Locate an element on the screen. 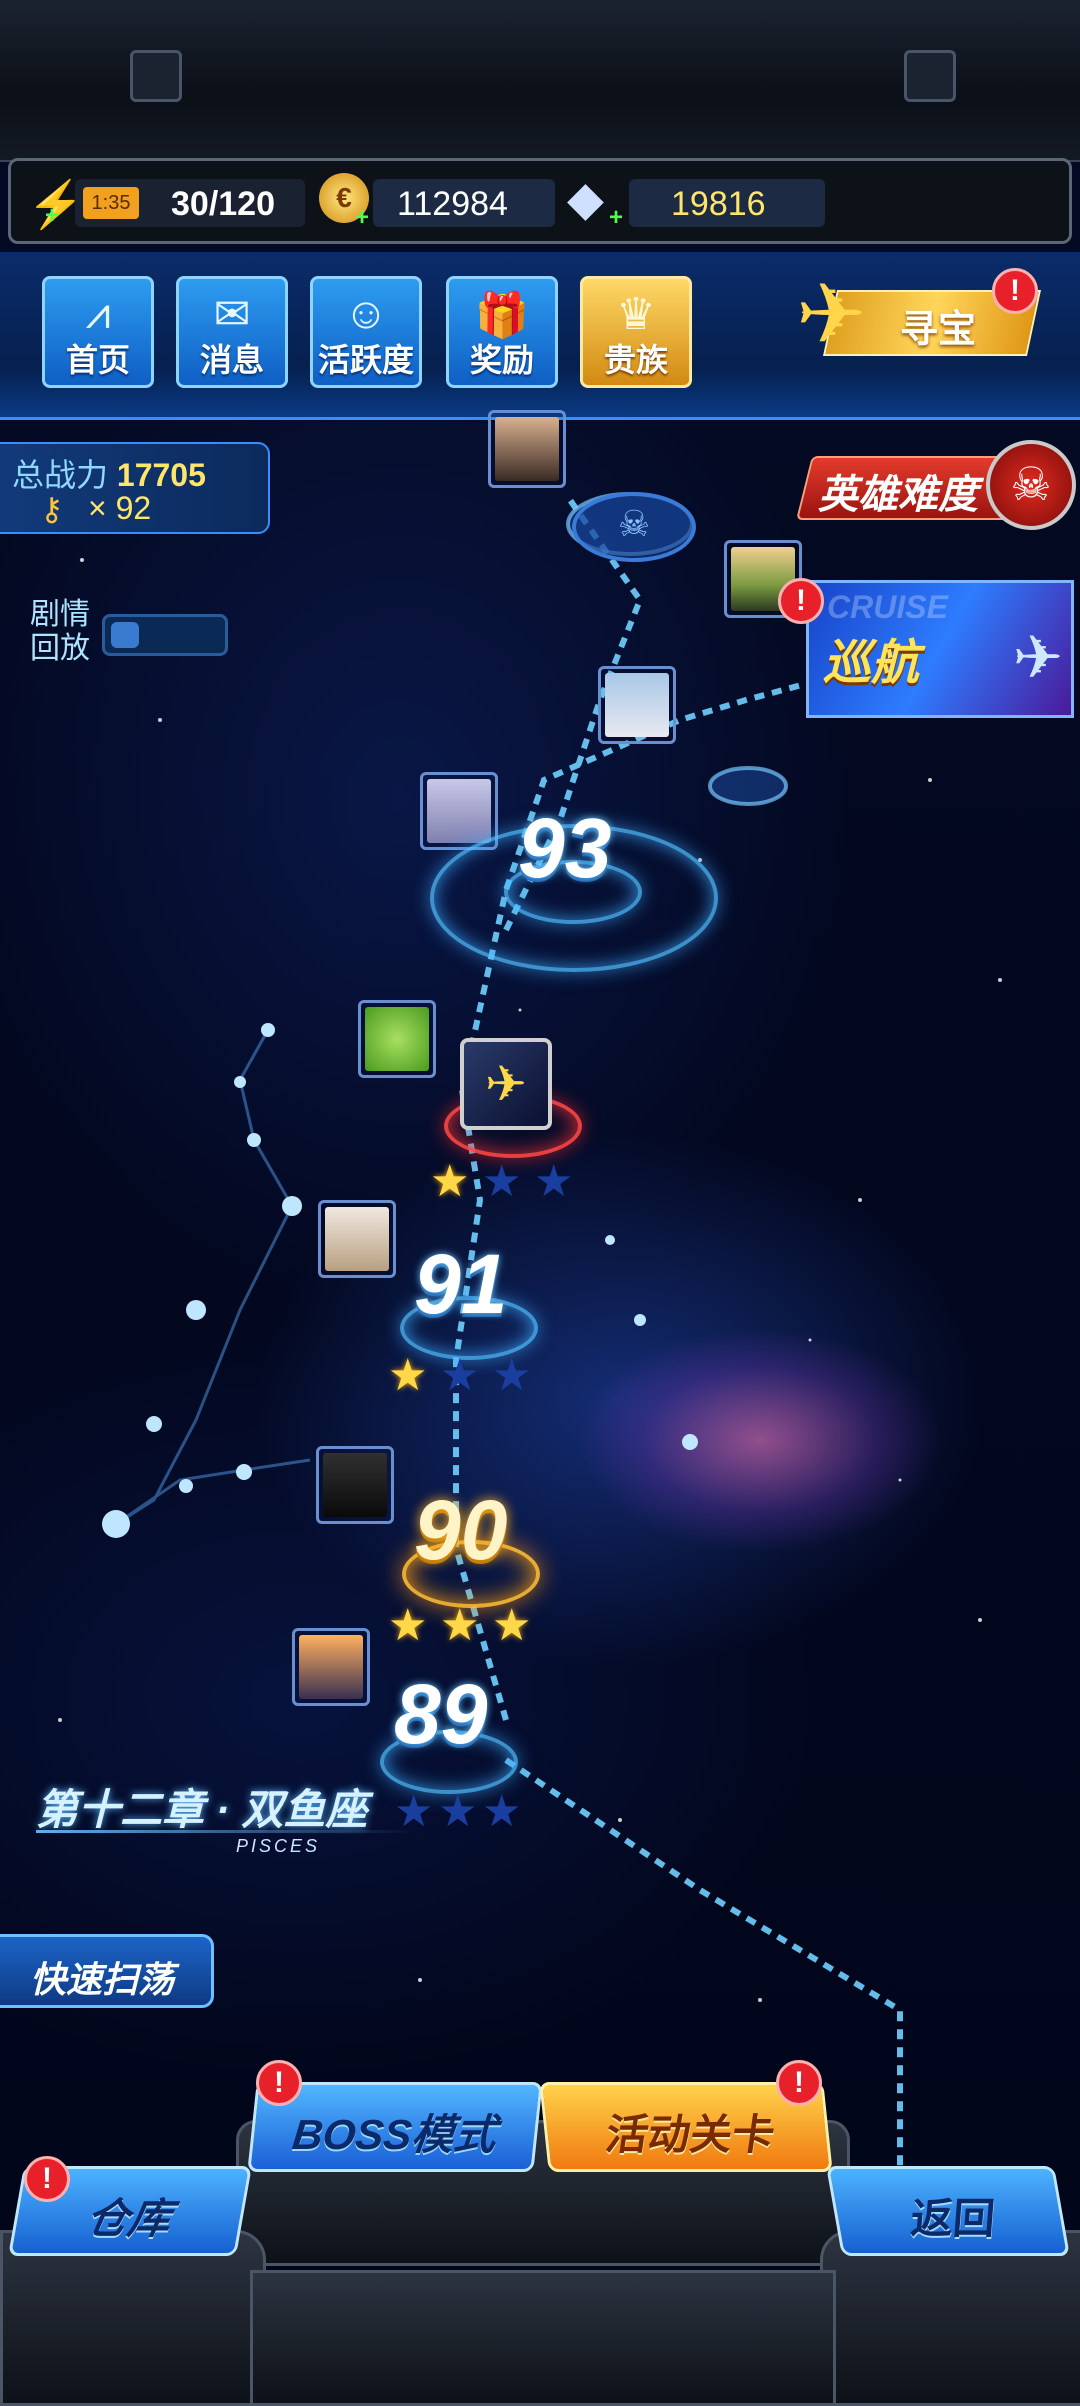  spaceship-icon: ✈ is located at coordinates (1037, 657).